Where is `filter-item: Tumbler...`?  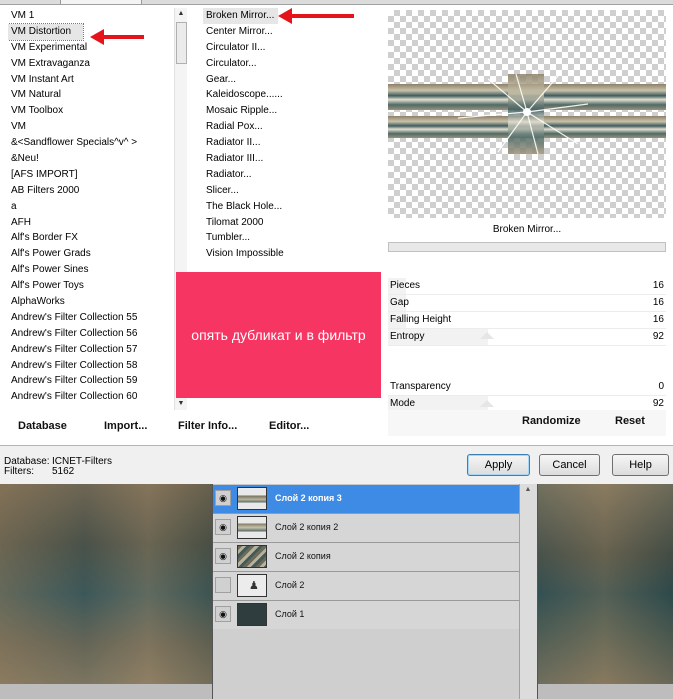
filter-item: Tumbler... is located at coordinates (292, 238).